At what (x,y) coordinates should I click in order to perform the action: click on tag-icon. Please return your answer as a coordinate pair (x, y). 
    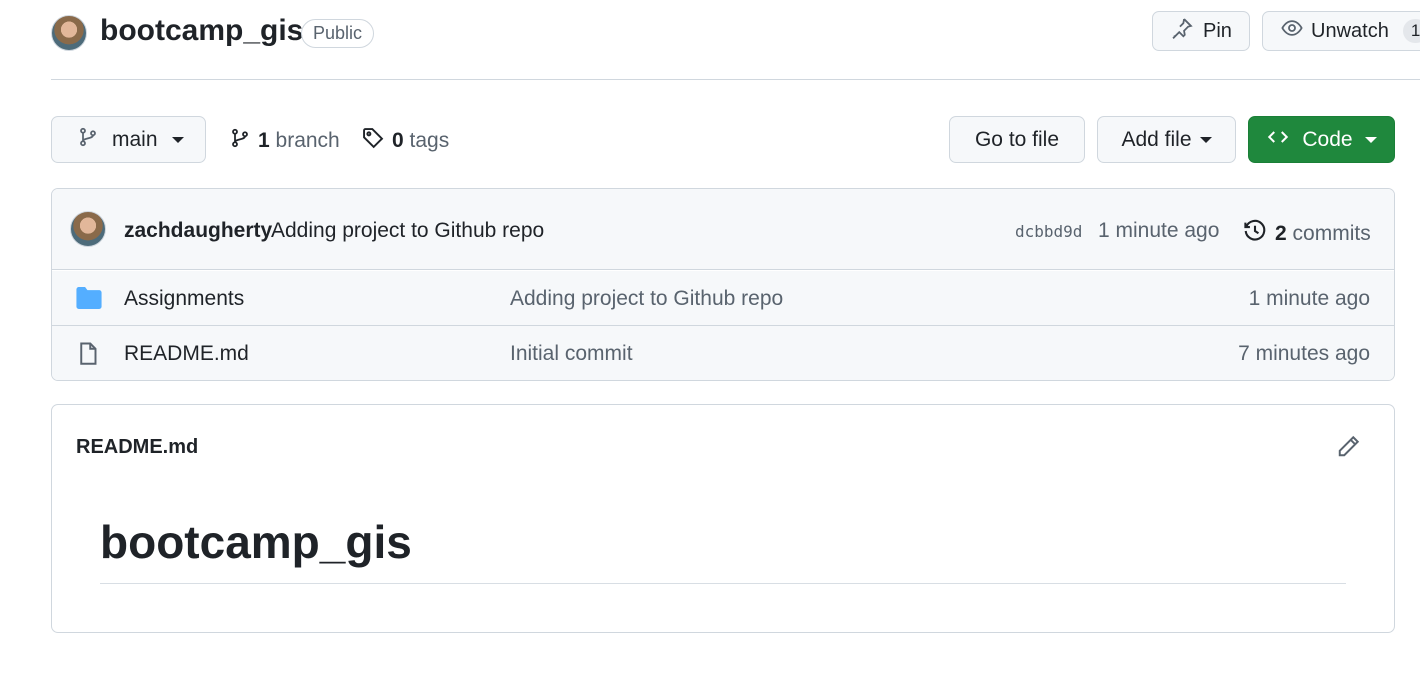
    Looking at the image, I should click on (373, 141).